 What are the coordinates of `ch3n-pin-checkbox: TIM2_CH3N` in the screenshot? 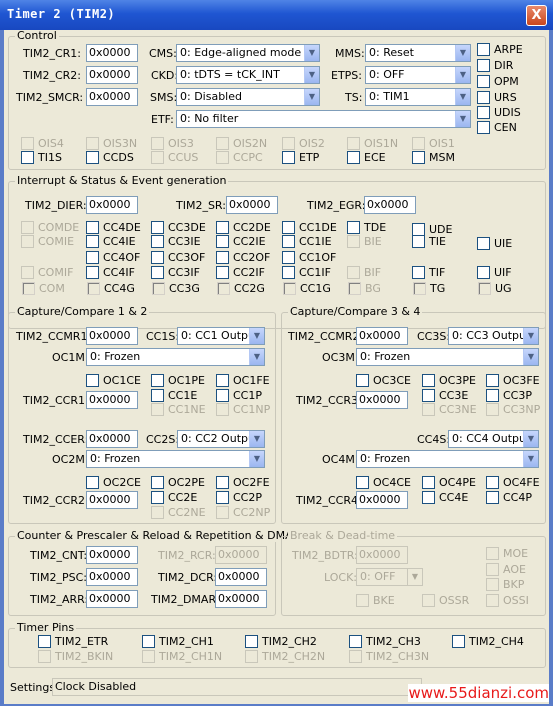 It's located at (389, 656).